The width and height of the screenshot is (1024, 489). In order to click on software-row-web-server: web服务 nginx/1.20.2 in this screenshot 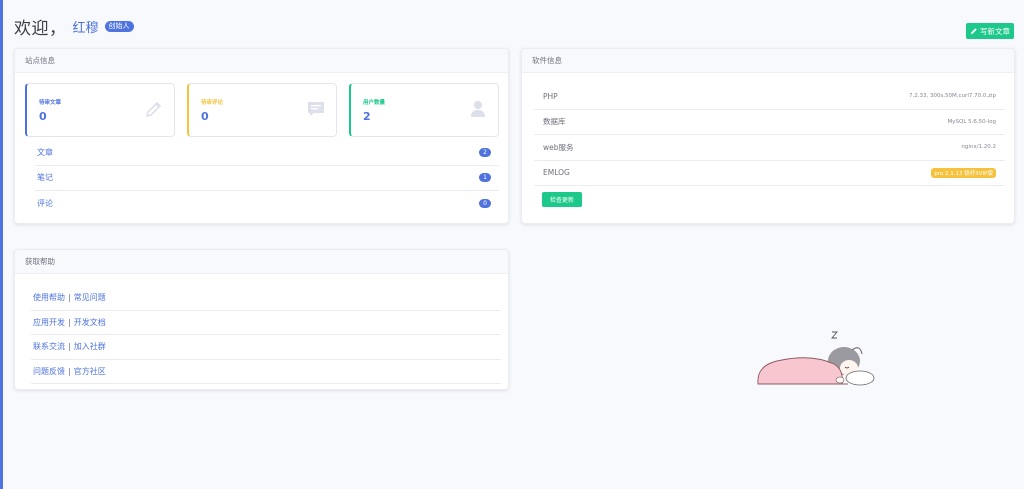, I will do `click(769, 148)`.